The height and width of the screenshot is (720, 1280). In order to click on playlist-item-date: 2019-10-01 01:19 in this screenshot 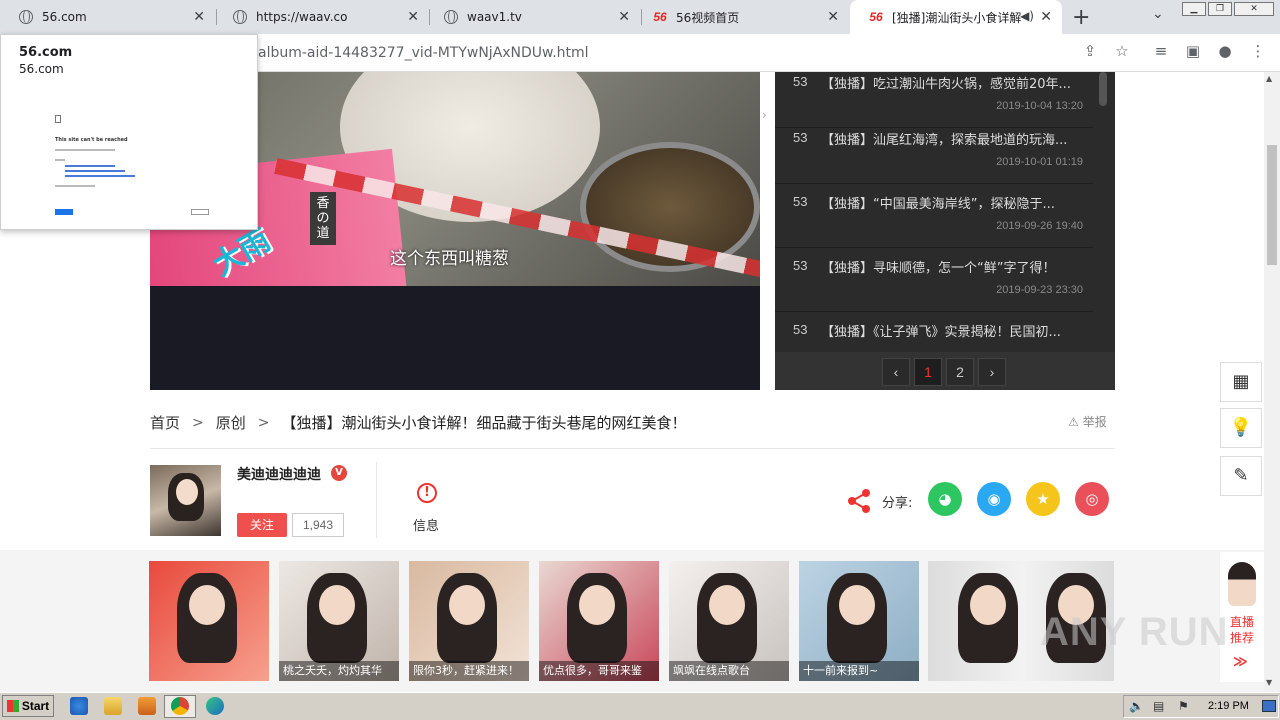, I will do `click(1039, 162)`.